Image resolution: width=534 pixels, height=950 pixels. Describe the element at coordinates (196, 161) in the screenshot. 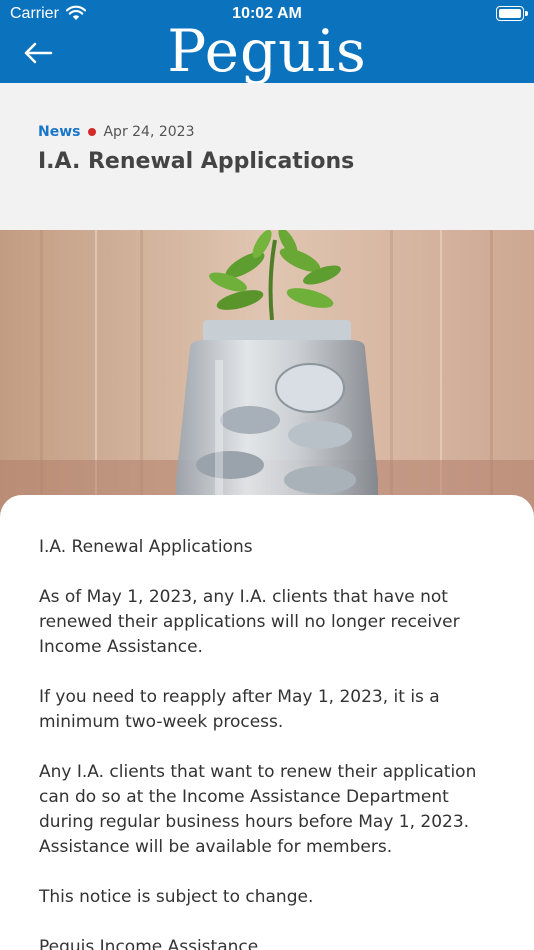

I see `article-title: I.A. Renewal Applications` at that location.